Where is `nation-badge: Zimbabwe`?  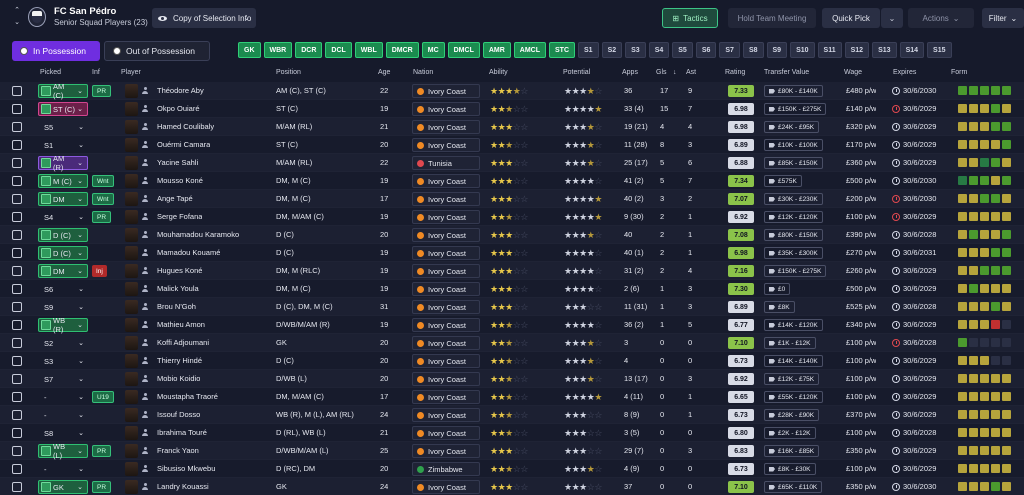
nation-badge: Zimbabwe is located at coordinates (446, 469).